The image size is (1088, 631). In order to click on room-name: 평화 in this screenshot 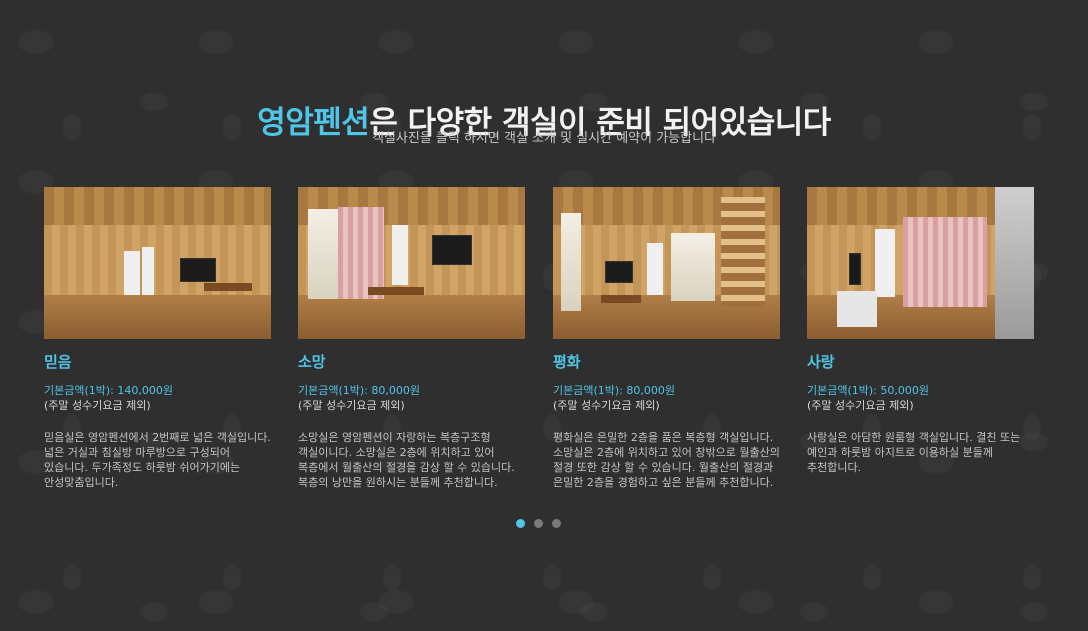, I will do `click(666, 362)`.